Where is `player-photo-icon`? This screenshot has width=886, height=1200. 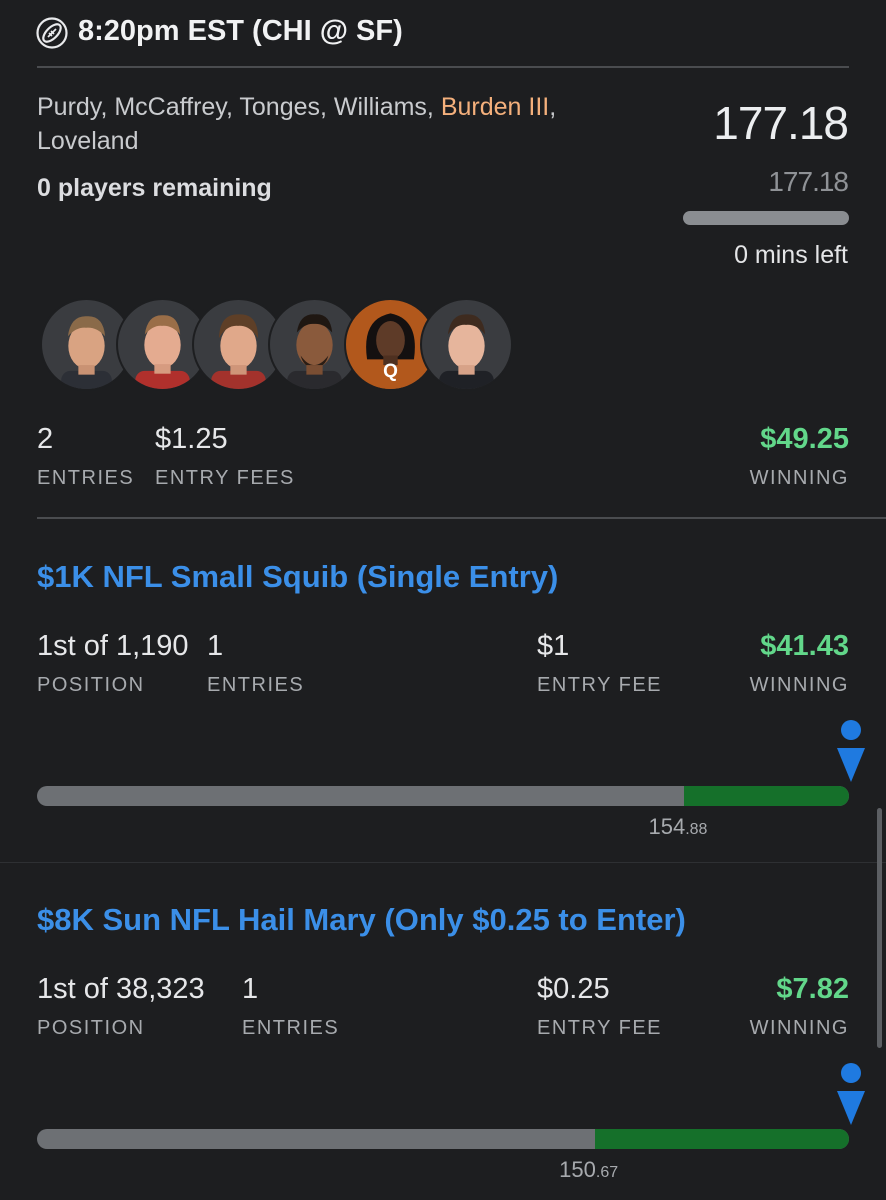 player-photo-icon is located at coordinates (466, 351).